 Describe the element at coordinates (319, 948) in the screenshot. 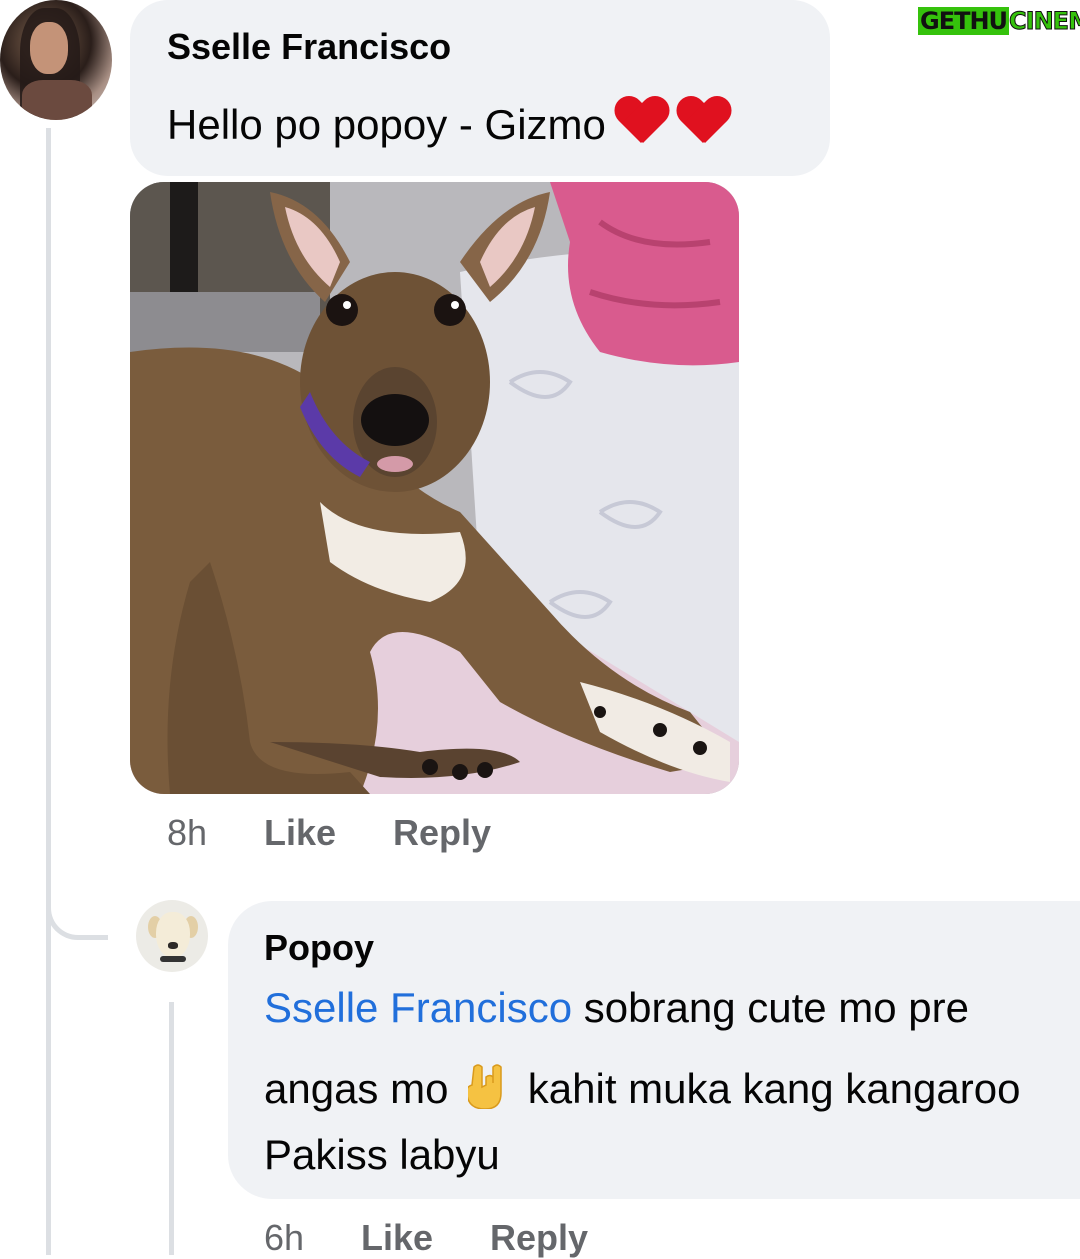

I see `reply-author: Popoy` at that location.